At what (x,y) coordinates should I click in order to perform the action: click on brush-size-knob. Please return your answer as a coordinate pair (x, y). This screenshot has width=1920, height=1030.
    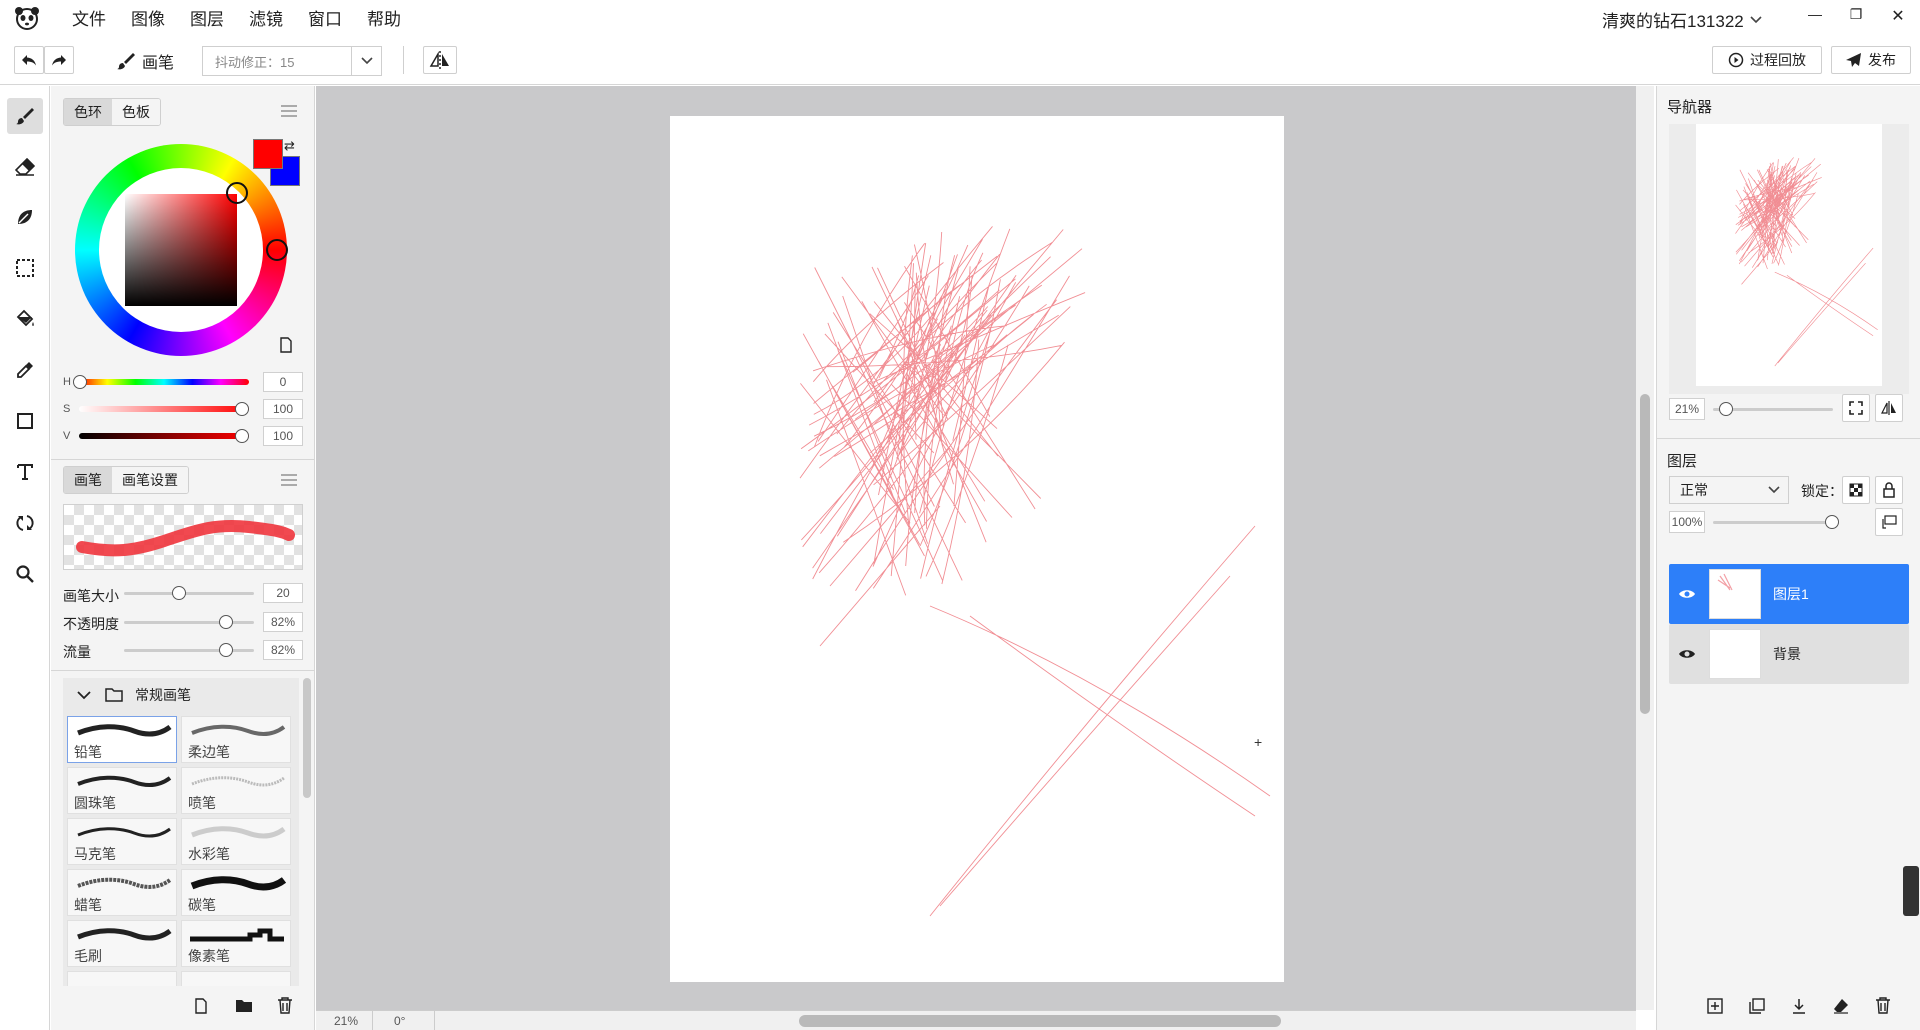
    Looking at the image, I should click on (179, 593).